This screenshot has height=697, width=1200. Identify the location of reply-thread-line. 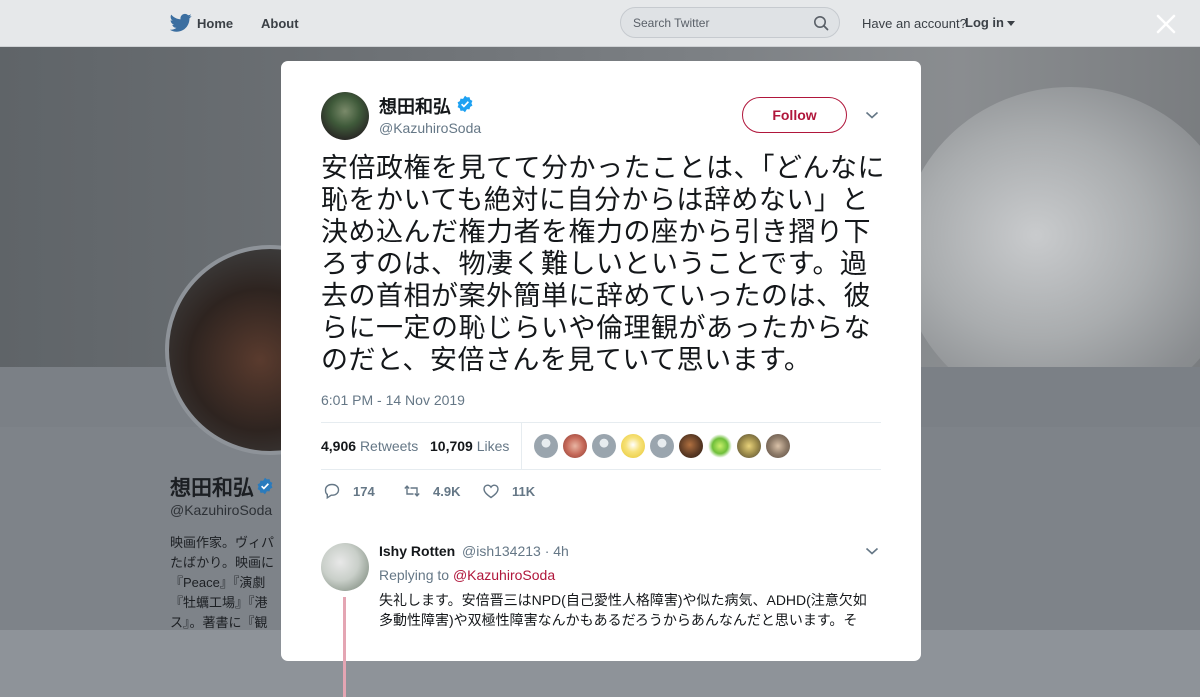
(344, 647).